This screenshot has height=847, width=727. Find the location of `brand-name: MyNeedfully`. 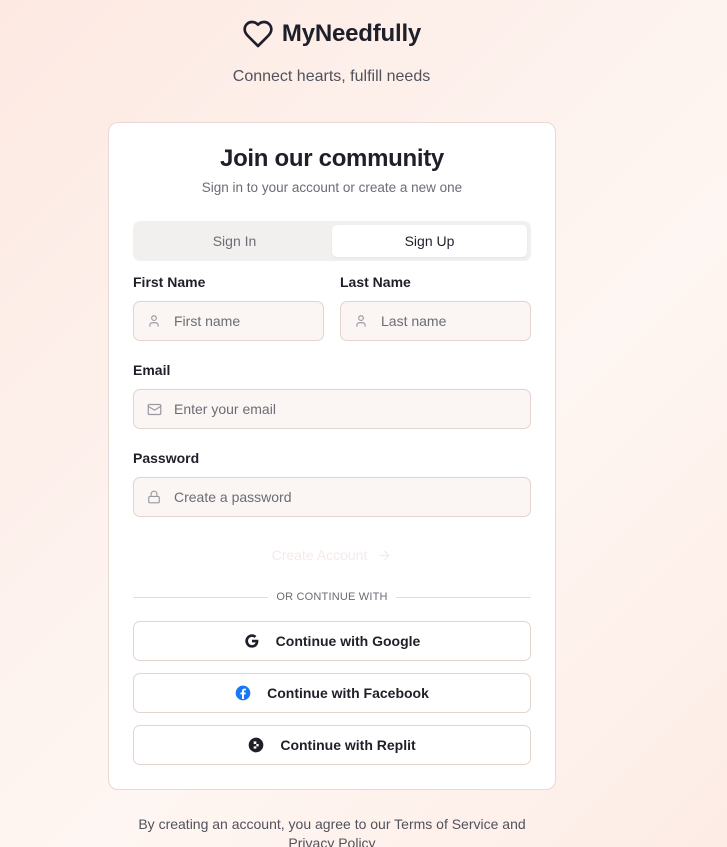

brand-name: MyNeedfully is located at coordinates (351, 33).